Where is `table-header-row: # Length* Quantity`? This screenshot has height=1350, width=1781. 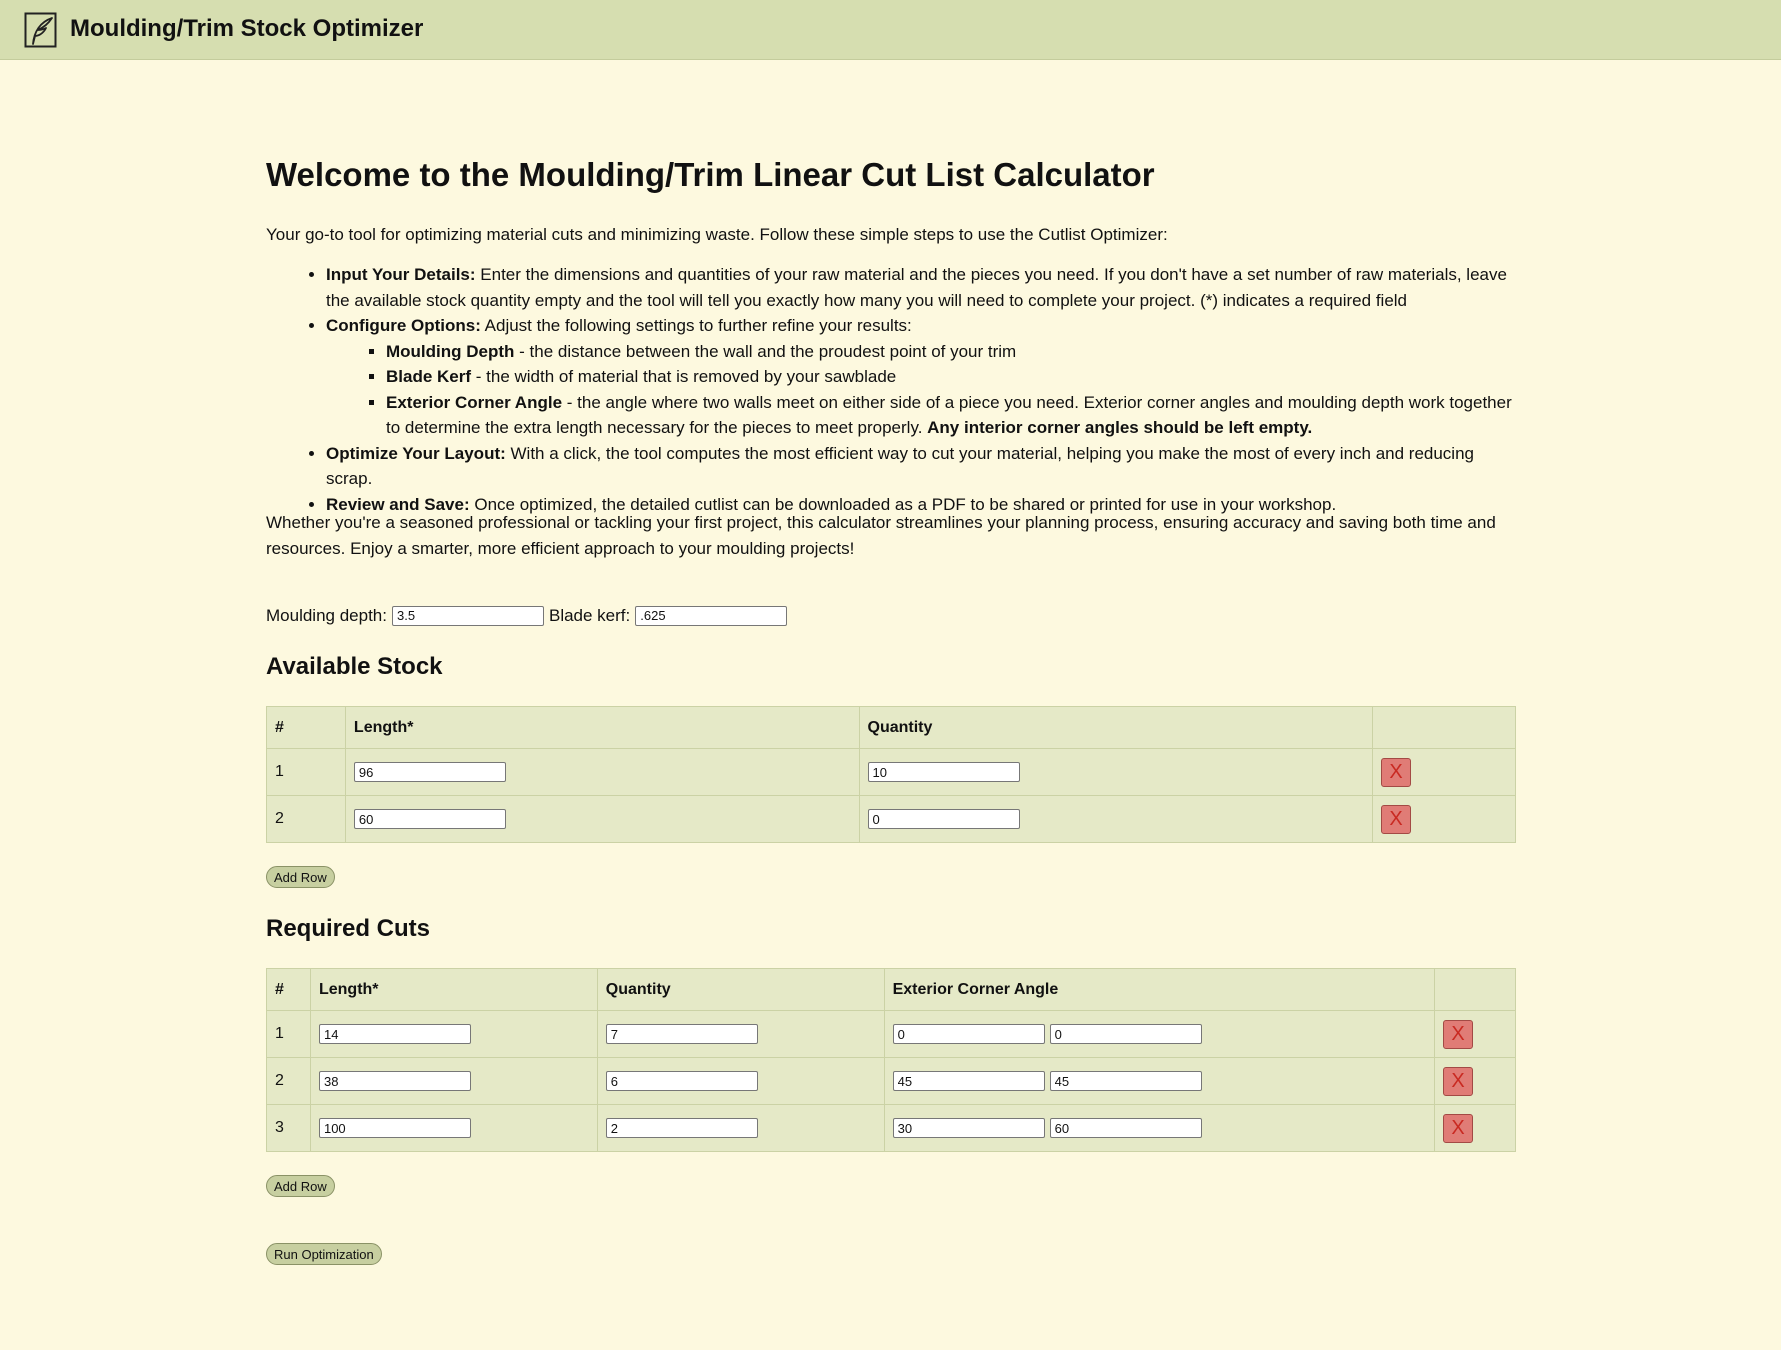
table-header-row: # Length* Quantity is located at coordinates (891, 727).